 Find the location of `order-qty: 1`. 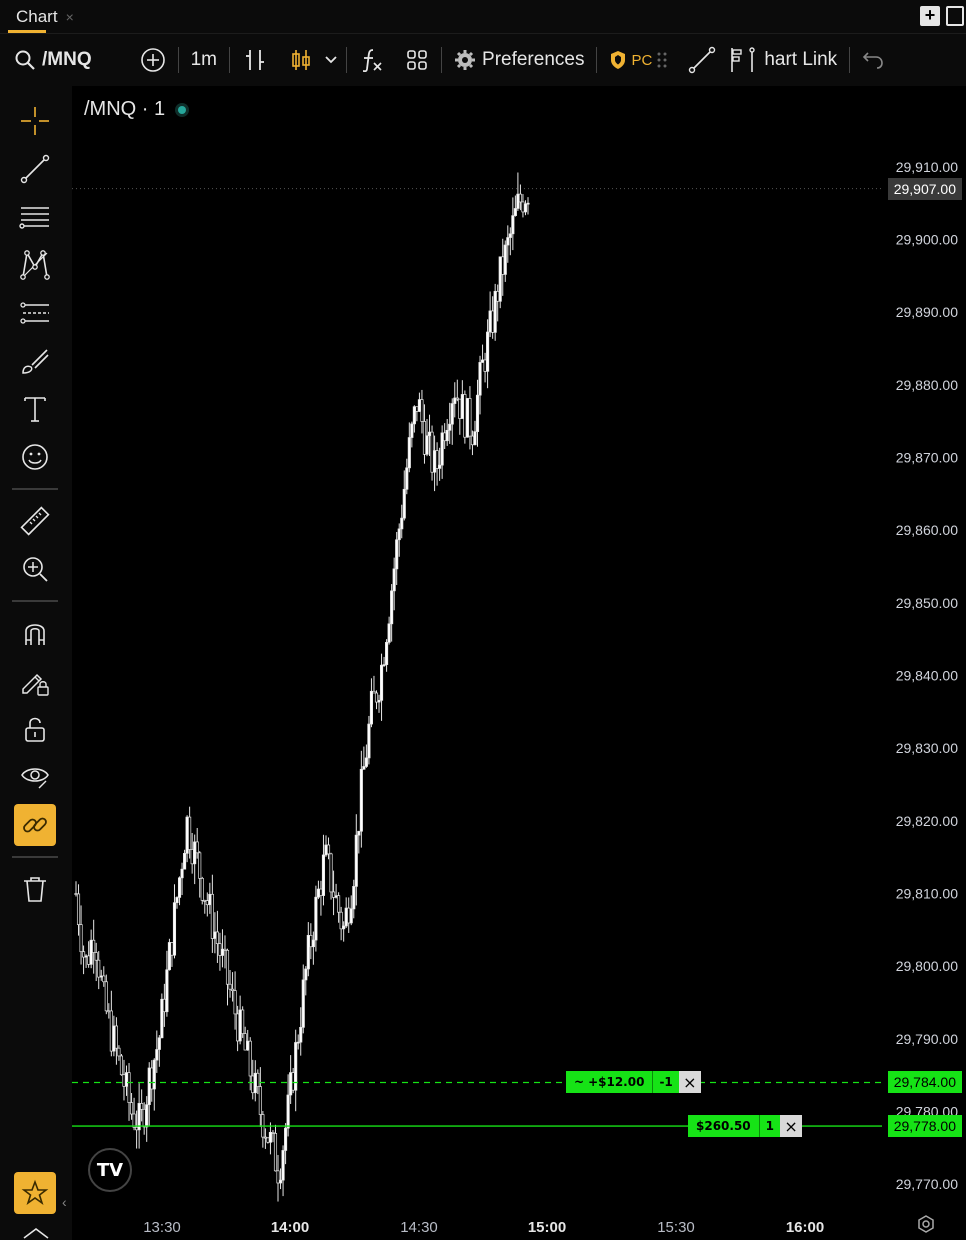

order-qty: 1 is located at coordinates (769, 1126).